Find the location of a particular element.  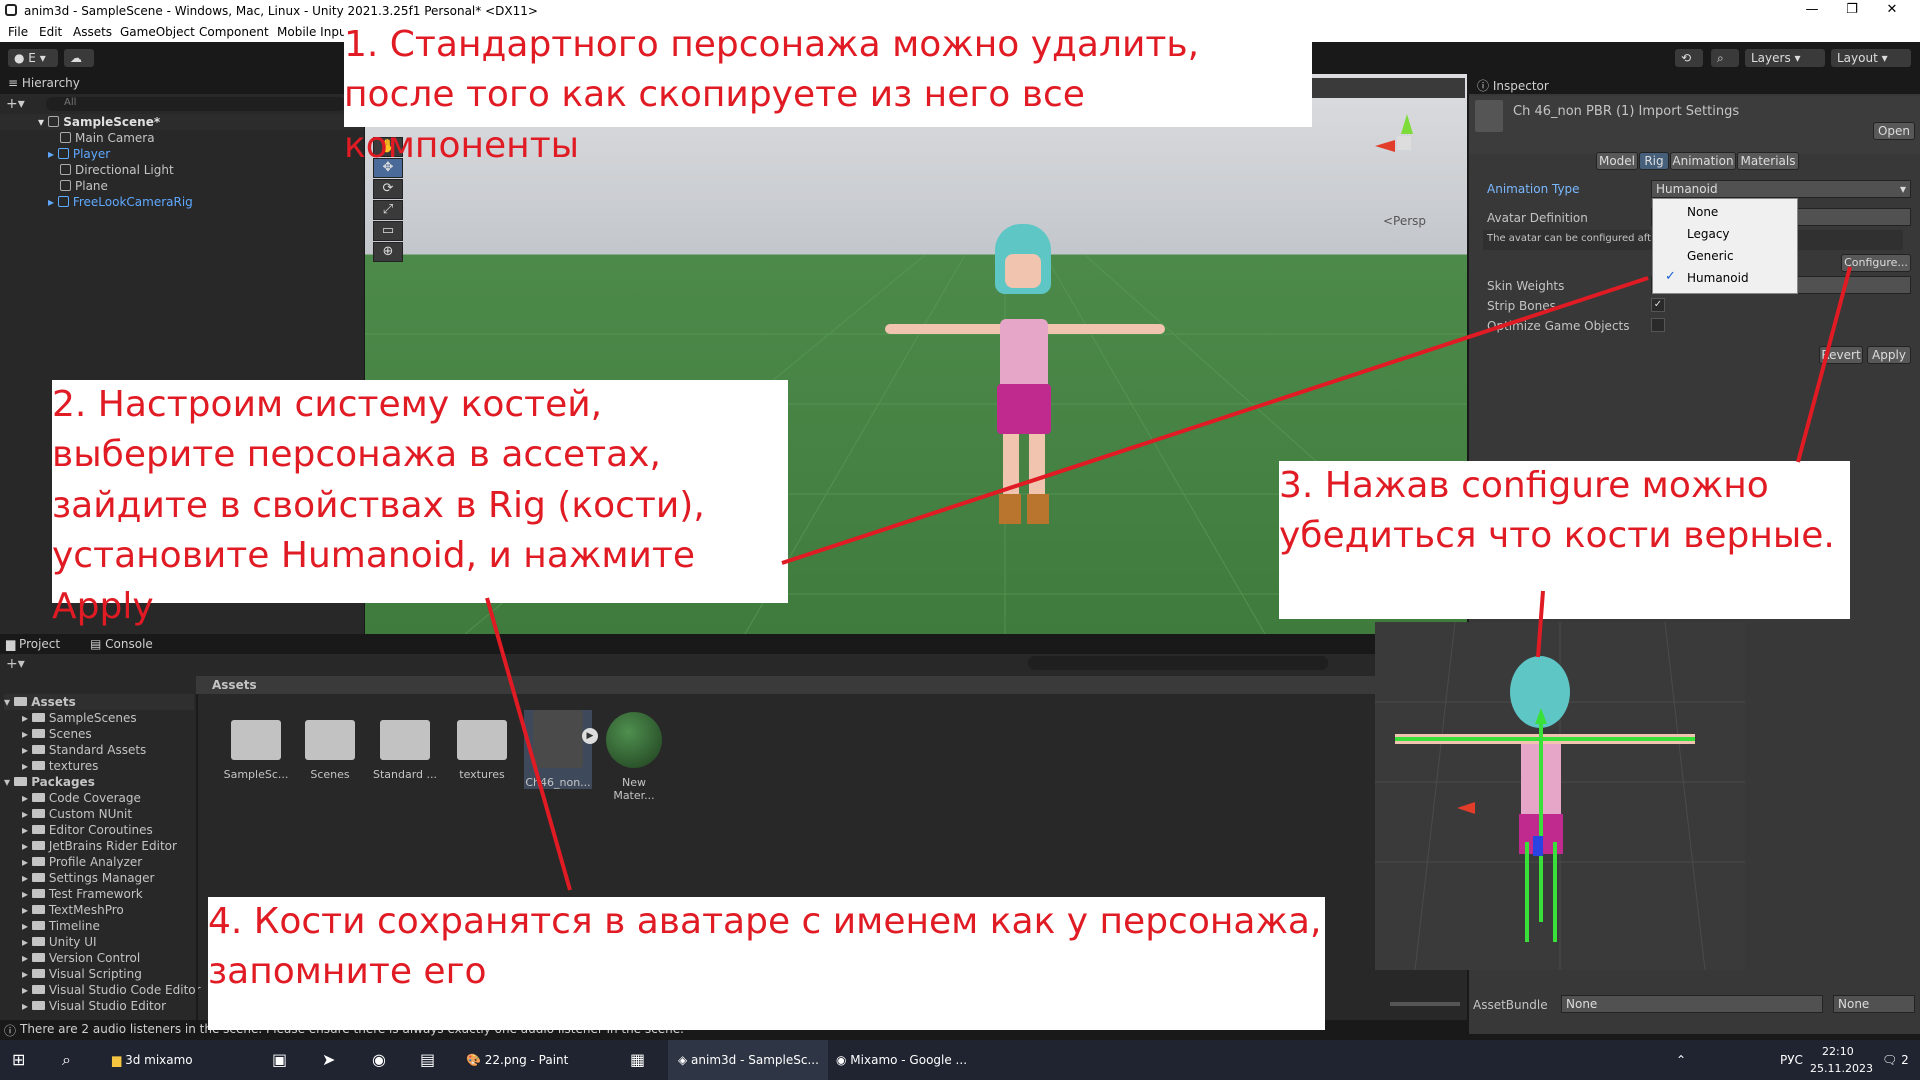

search-taskbar-icon: ⌕ is located at coordinates (66, 1060).